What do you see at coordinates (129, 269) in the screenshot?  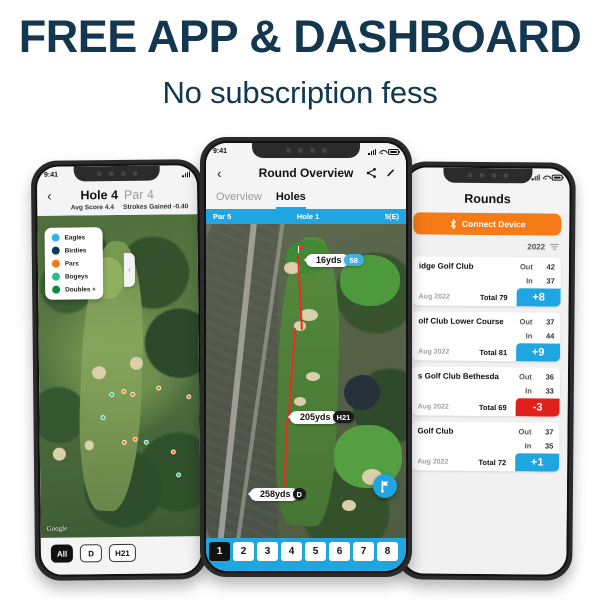 I see `legend-collapse-chevron-left-icon: ‹` at bounding box center [129, 269].